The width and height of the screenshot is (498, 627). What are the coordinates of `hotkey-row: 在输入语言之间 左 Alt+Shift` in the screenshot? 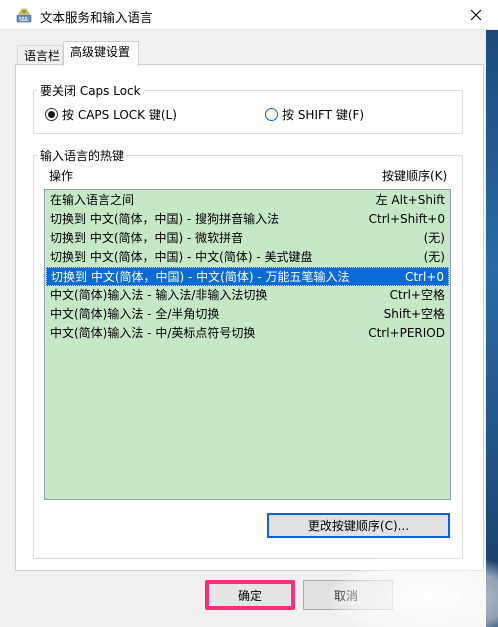 It's located at (247, 200).